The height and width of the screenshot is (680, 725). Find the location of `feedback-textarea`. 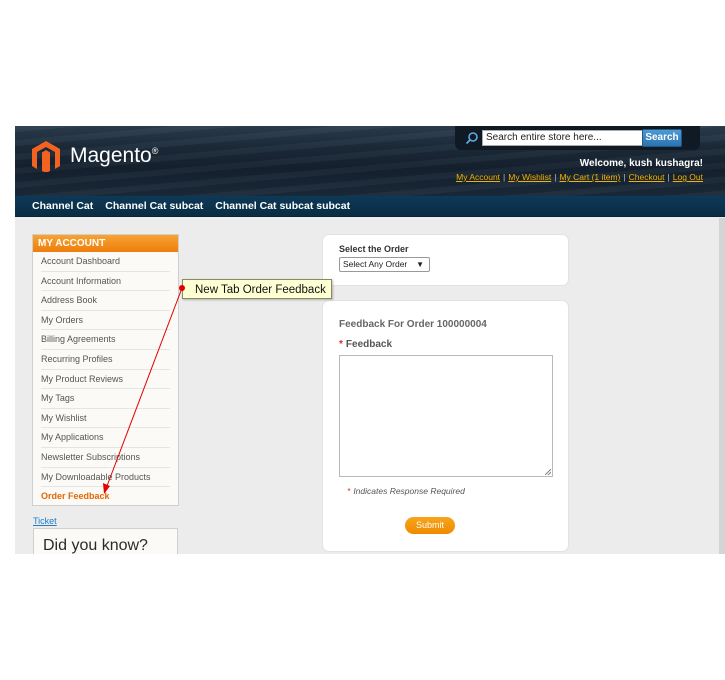

feedback-textarea is located at coordinates (446, 416).